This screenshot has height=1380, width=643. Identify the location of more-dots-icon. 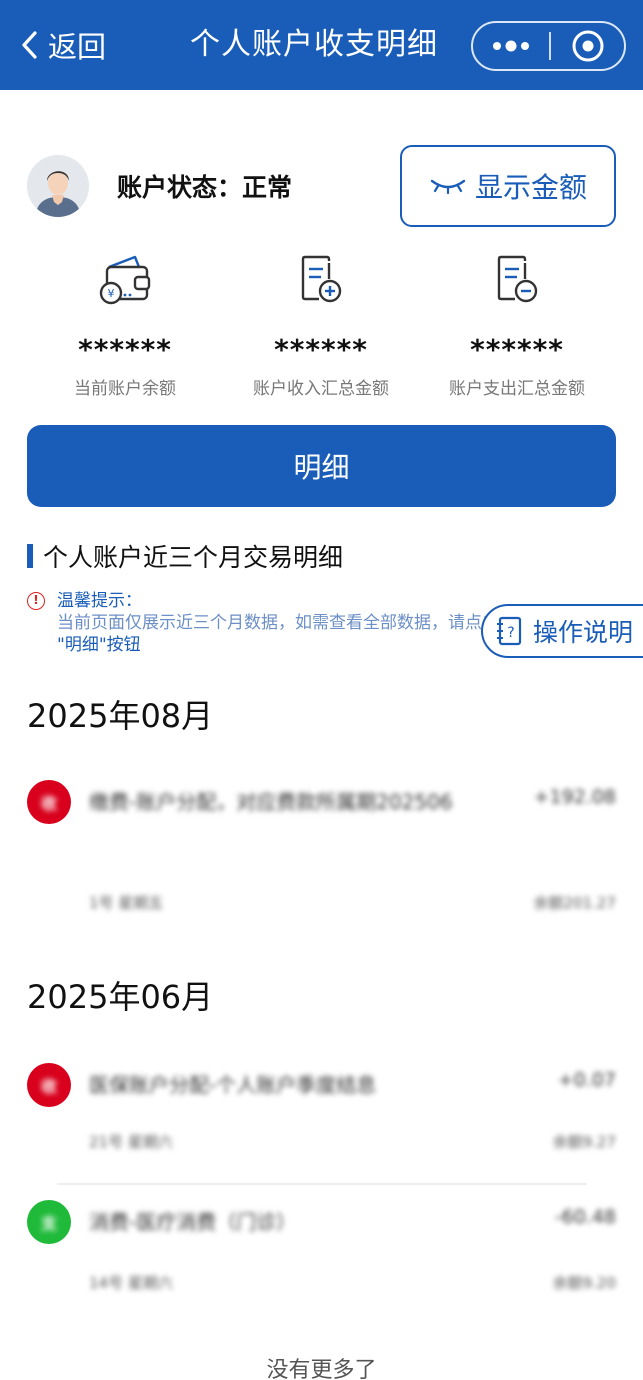
(511, 46).